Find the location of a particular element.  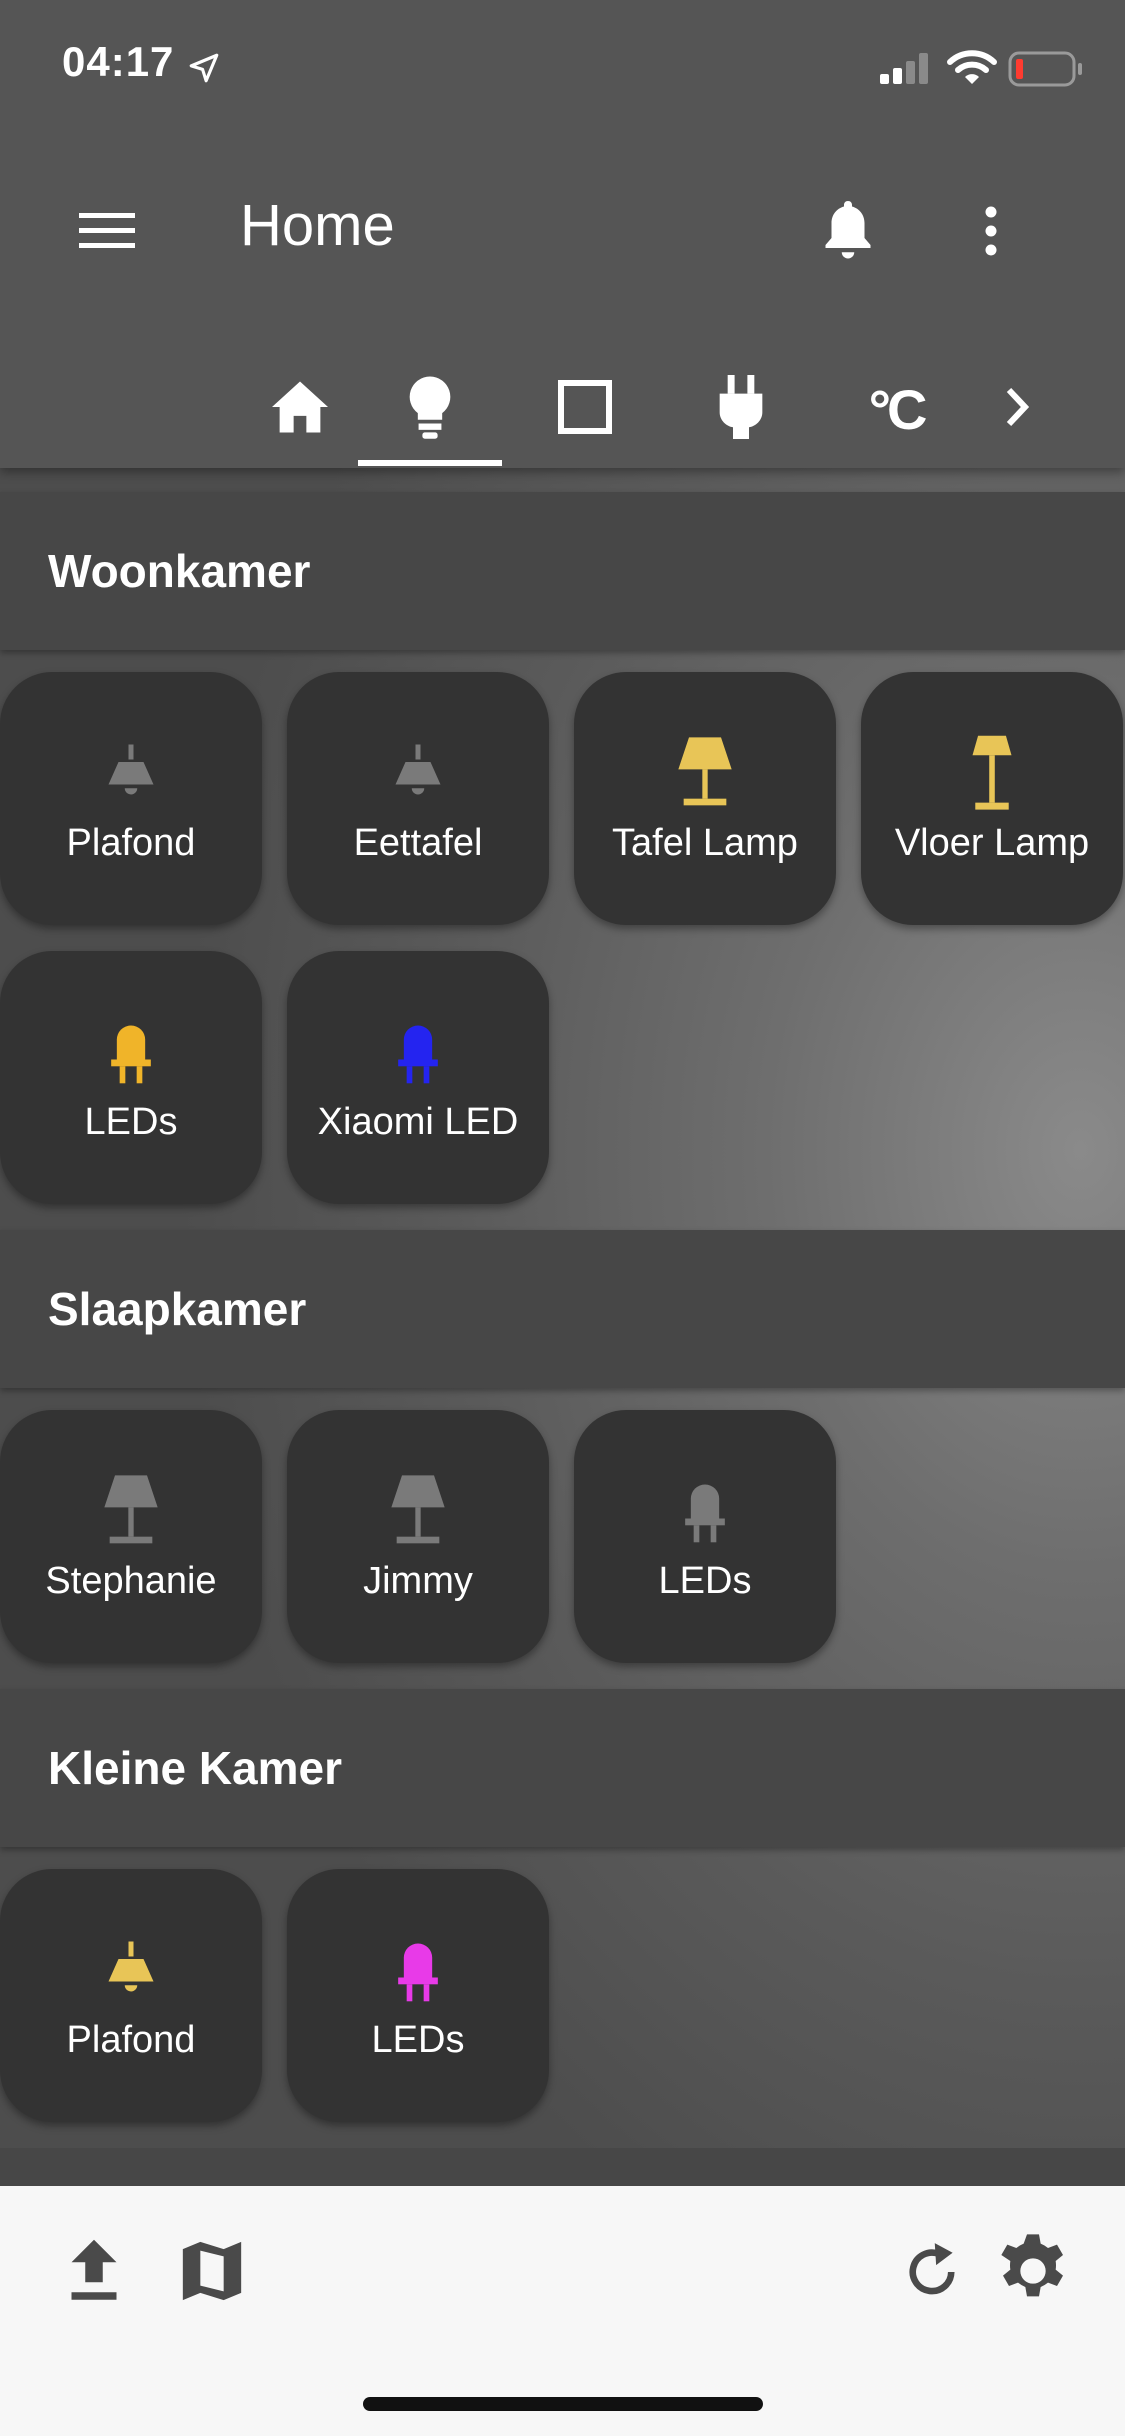

view-tabs: °C is located at coordinates (676, 409).